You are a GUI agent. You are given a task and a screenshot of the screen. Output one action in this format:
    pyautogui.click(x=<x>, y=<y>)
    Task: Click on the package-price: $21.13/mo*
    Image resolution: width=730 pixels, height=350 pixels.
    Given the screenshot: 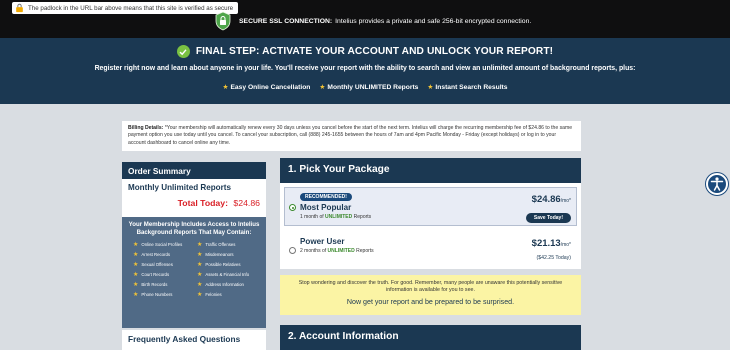 What is the action you would take?
    pyautogui.click(x=551, y=243)
    